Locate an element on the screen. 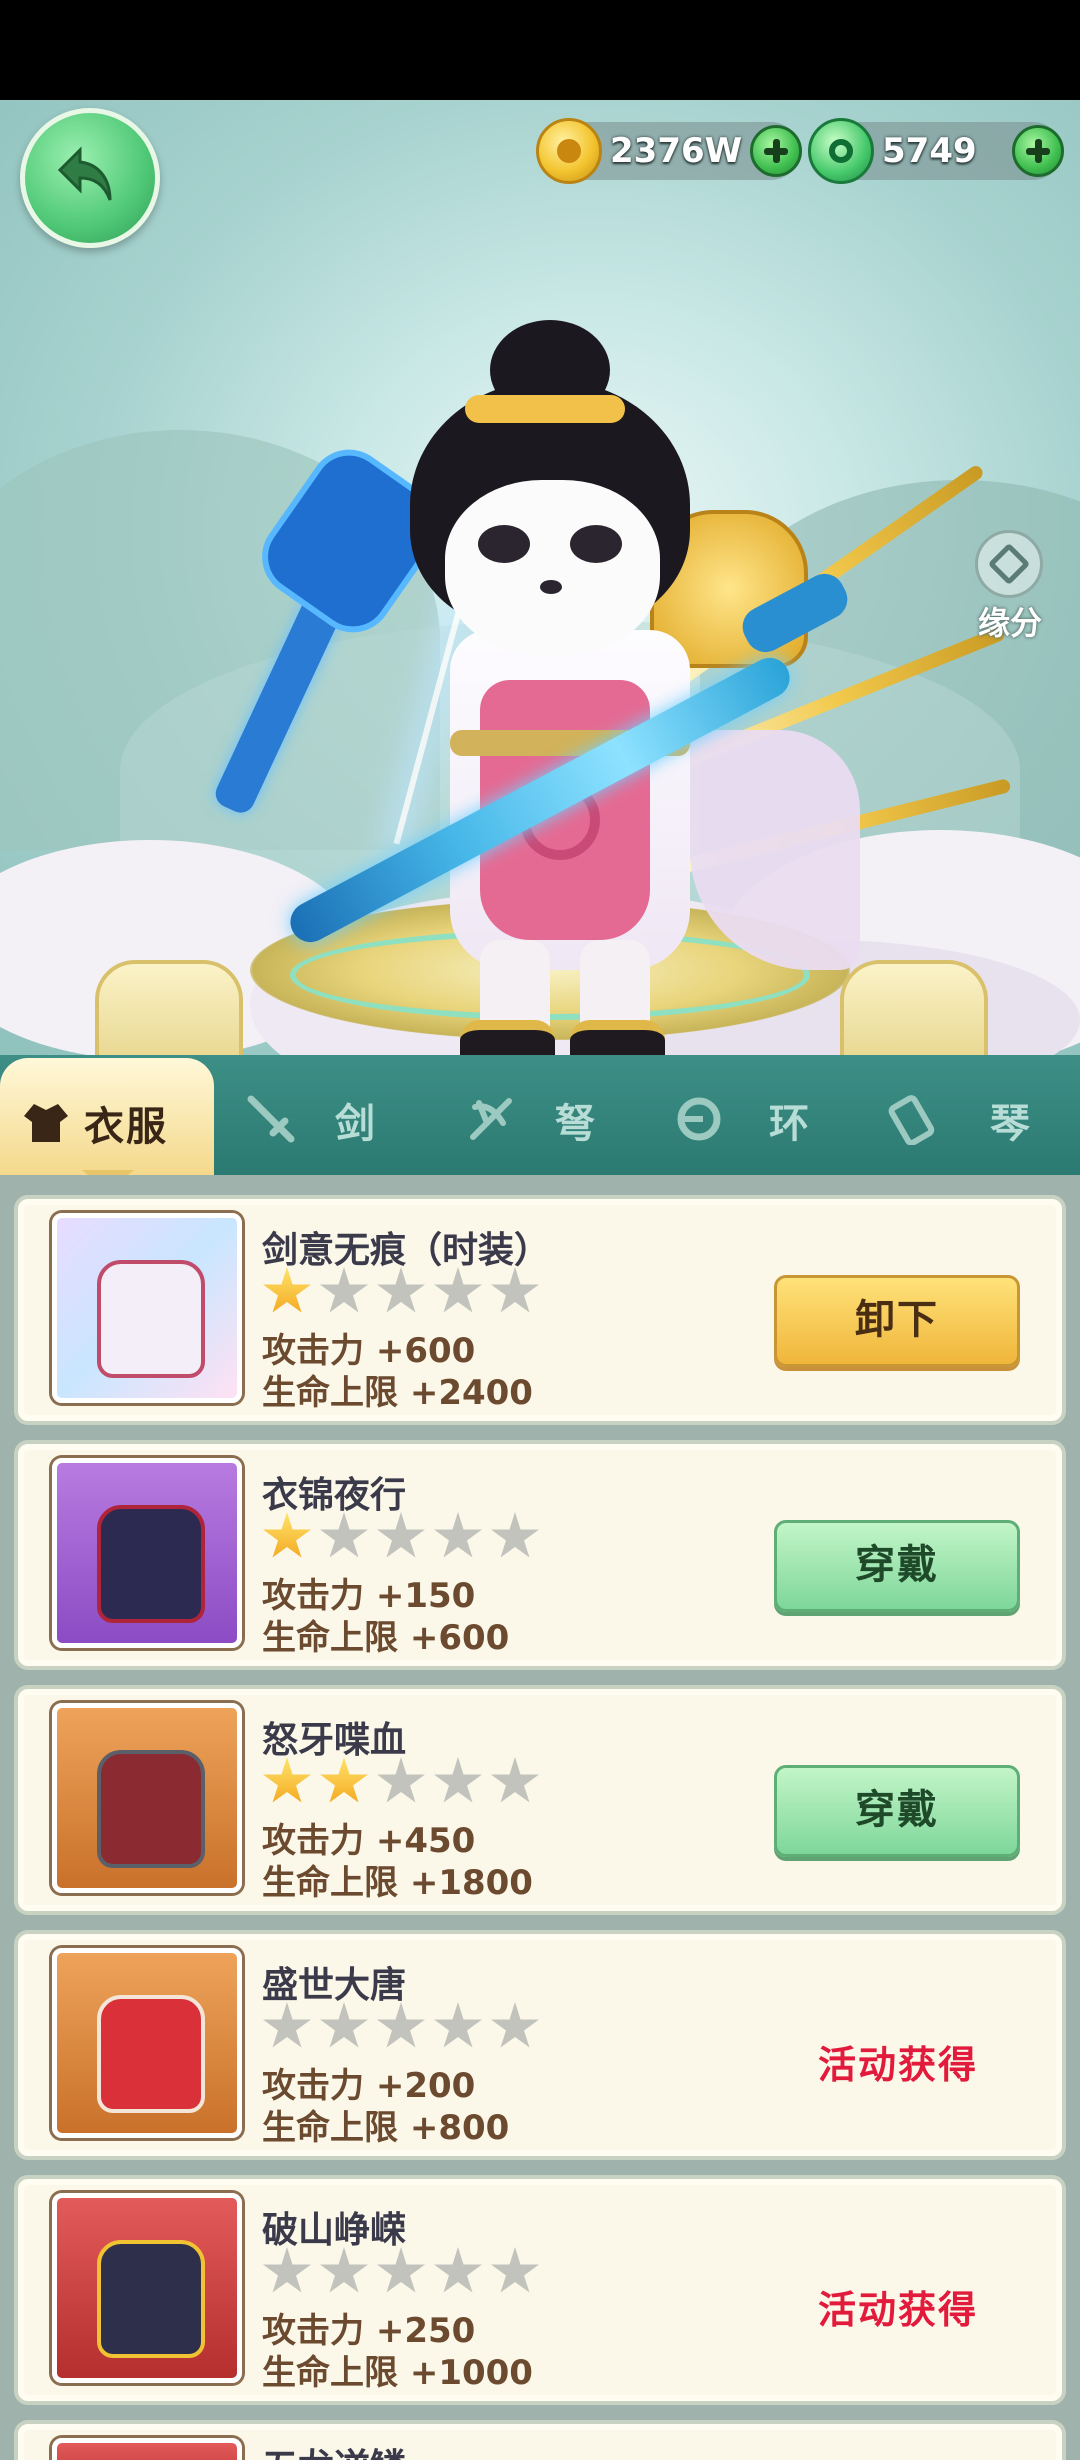 The width and height of the screenshot is (1080, 2460). outfit-name: 破山峥嵘 is located at coordinates (334, 2230).